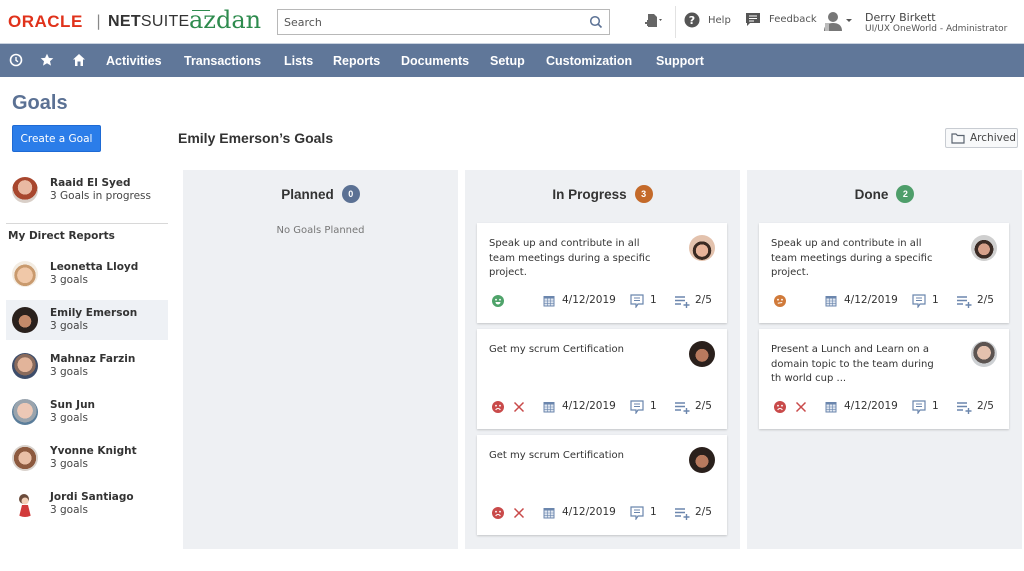 The width and height of the screenshot is (1024, 571). What do you see at coordinates (654, 21) in the screenshot?
I see `create-new-menu` at bounding box center [654, 21].